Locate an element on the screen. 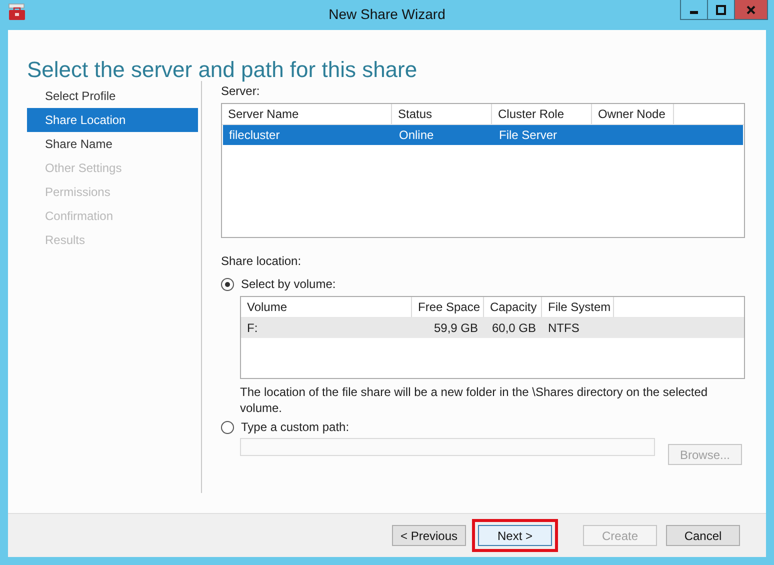 The width and height of the screenshot is (774, 565). section-label: Server: is located at coordinates (240, 91).